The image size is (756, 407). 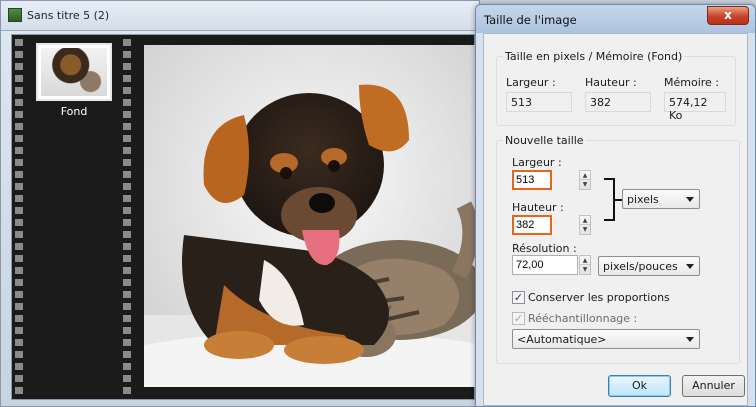 I want to click on keep-proportions-label: Conserver les proportions, so click(x=599, y=297).